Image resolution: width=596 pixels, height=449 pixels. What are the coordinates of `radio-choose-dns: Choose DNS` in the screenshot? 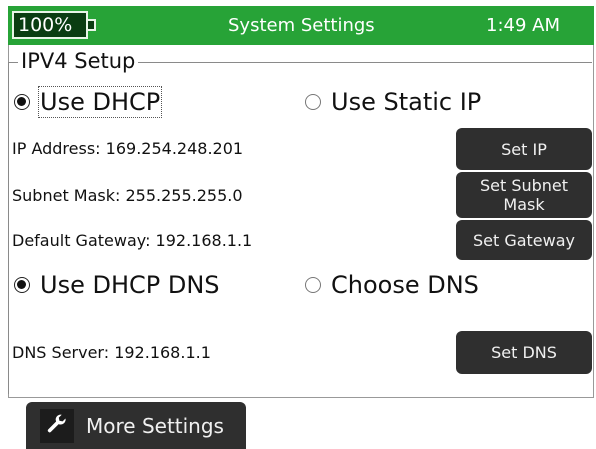 It's located at (392, 285).